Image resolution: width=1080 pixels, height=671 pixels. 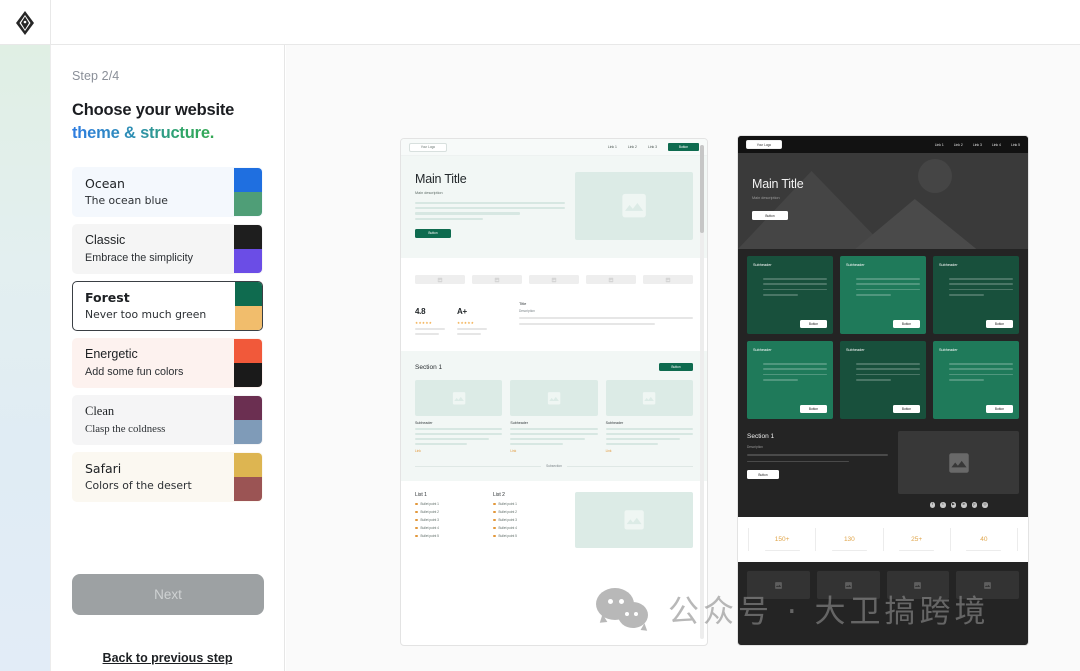 I want to click on back-to-previous-step-link: Back to previous step, so click(x=167, y=658).